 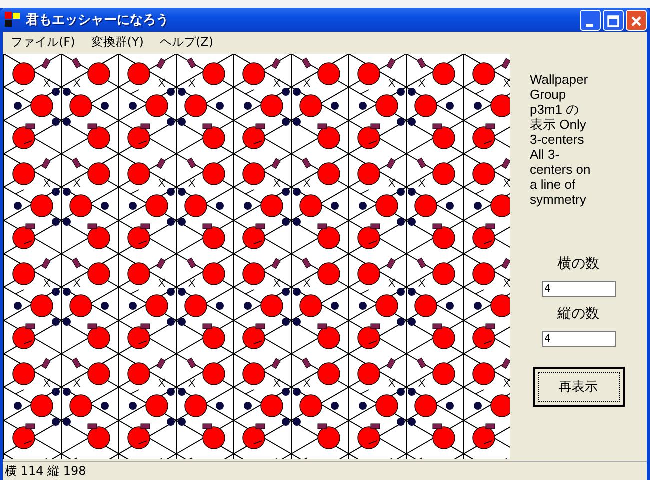 What do you see at coordinates (98, 20) in the screenshot?
I see `window-title: 君もエッシャーになろう` at bounding box center [98, 20].